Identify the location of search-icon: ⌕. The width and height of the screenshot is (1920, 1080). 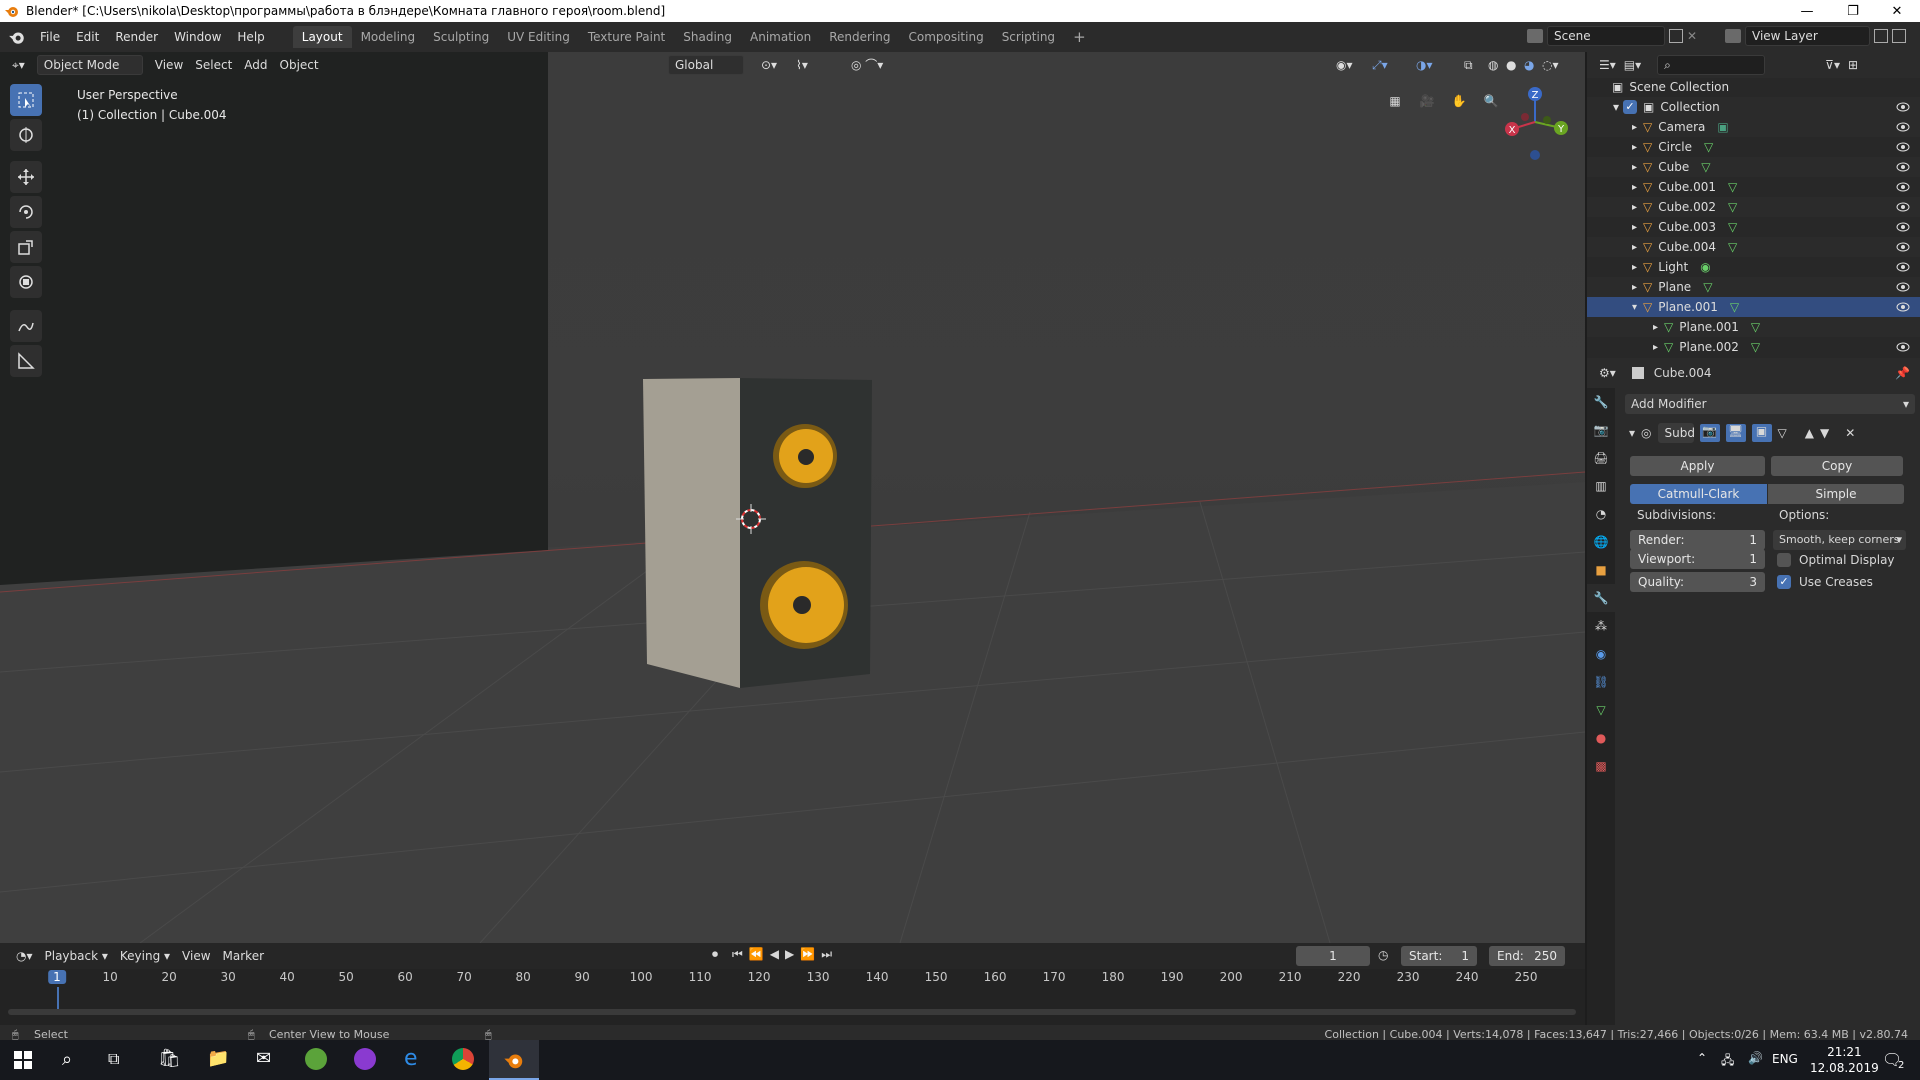
(67, 1059).